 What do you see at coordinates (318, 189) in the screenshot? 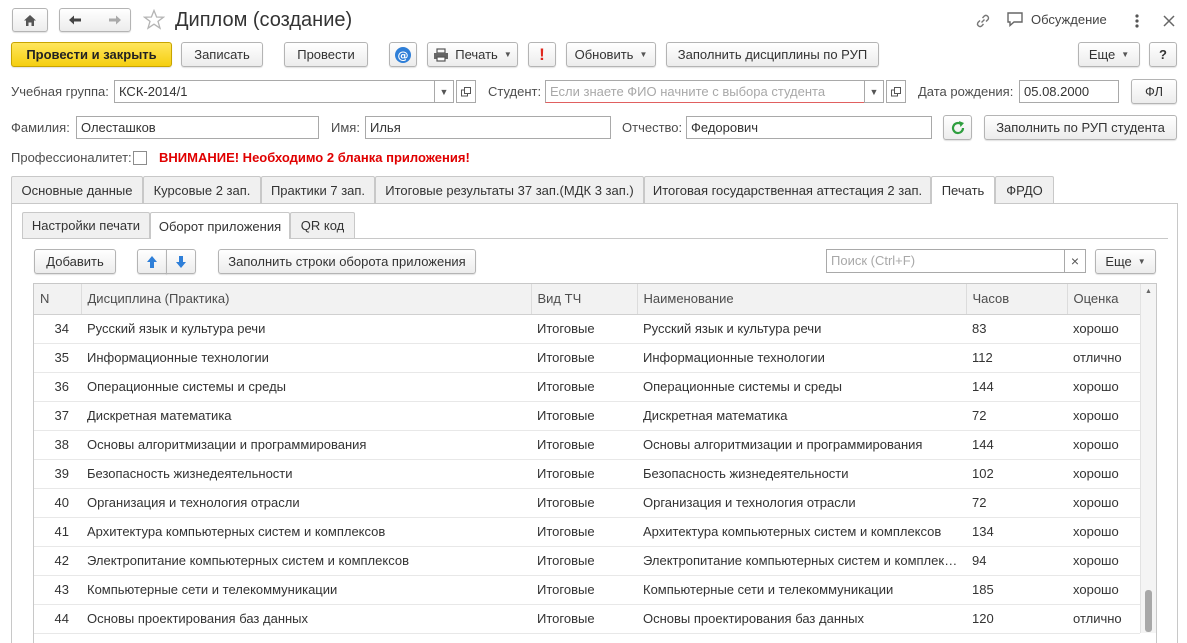
I see `tab-practice: Практики 7 зап.` at bounding box center [318, 189].